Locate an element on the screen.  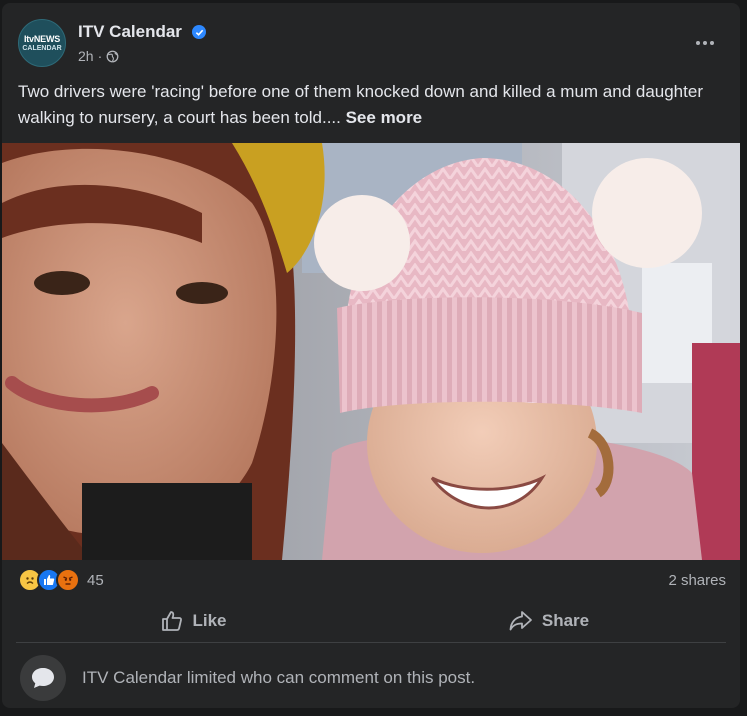
page-avatar: ItvNEWS CALENDAR is located at coordinates (42, 43).